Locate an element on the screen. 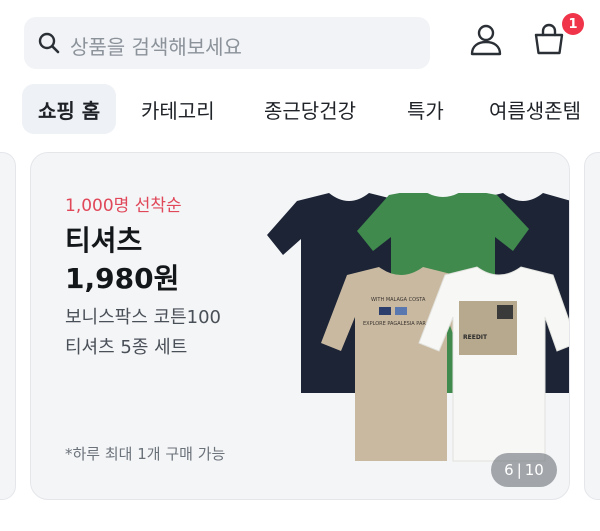 This screenshot has height=531, width=600. search-icon is located at coordinates (49, 43).